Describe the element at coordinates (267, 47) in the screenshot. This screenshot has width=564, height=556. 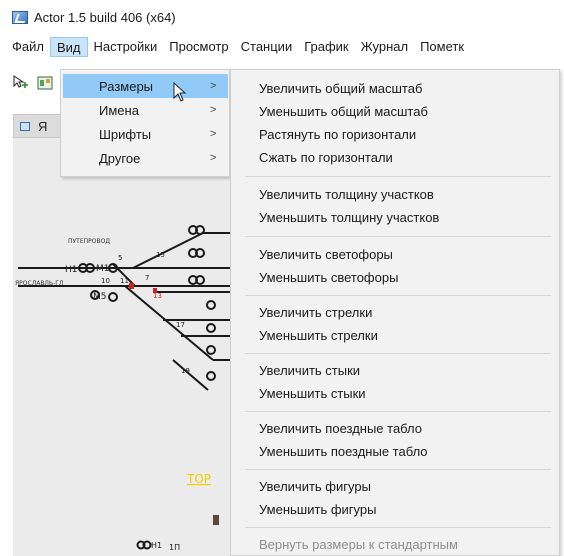
I see `menu-stations: Станции` at that location.